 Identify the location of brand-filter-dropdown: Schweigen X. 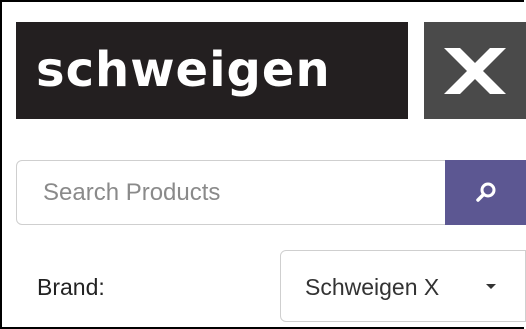
(403, 286).